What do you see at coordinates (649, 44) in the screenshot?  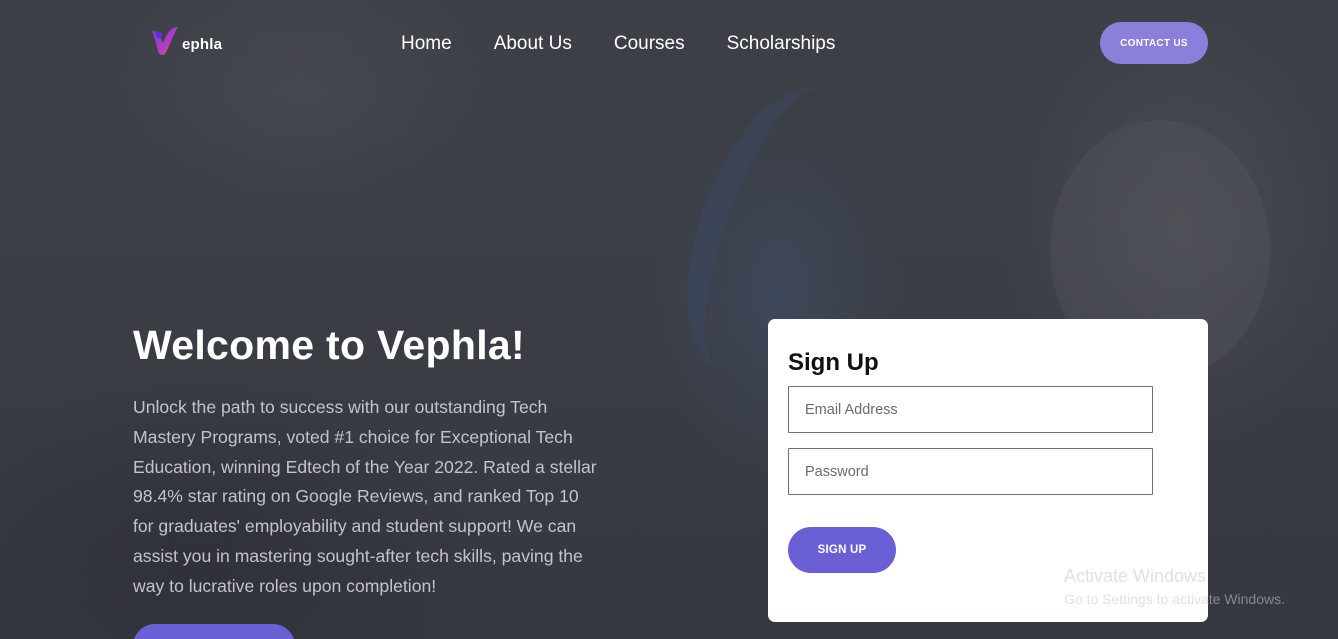 I see `nav-link-courses: Courses` at bounding box center [649, 44].